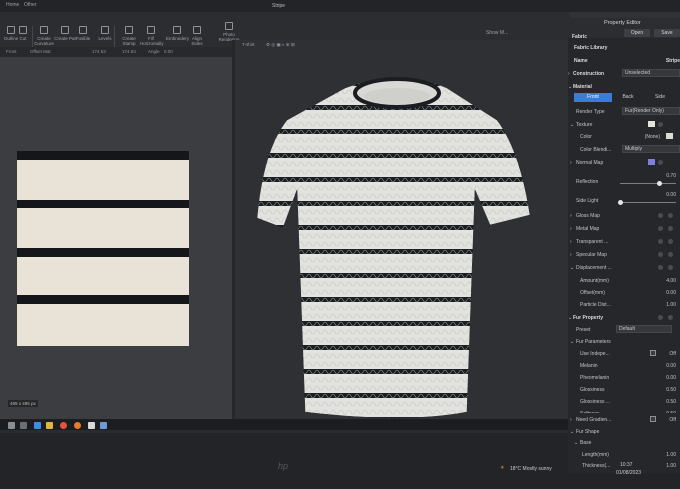  What do you see at coordinates (673, 61) in the screenshot?
I see `name-value: Stripe` at bounding box center [673, 61].